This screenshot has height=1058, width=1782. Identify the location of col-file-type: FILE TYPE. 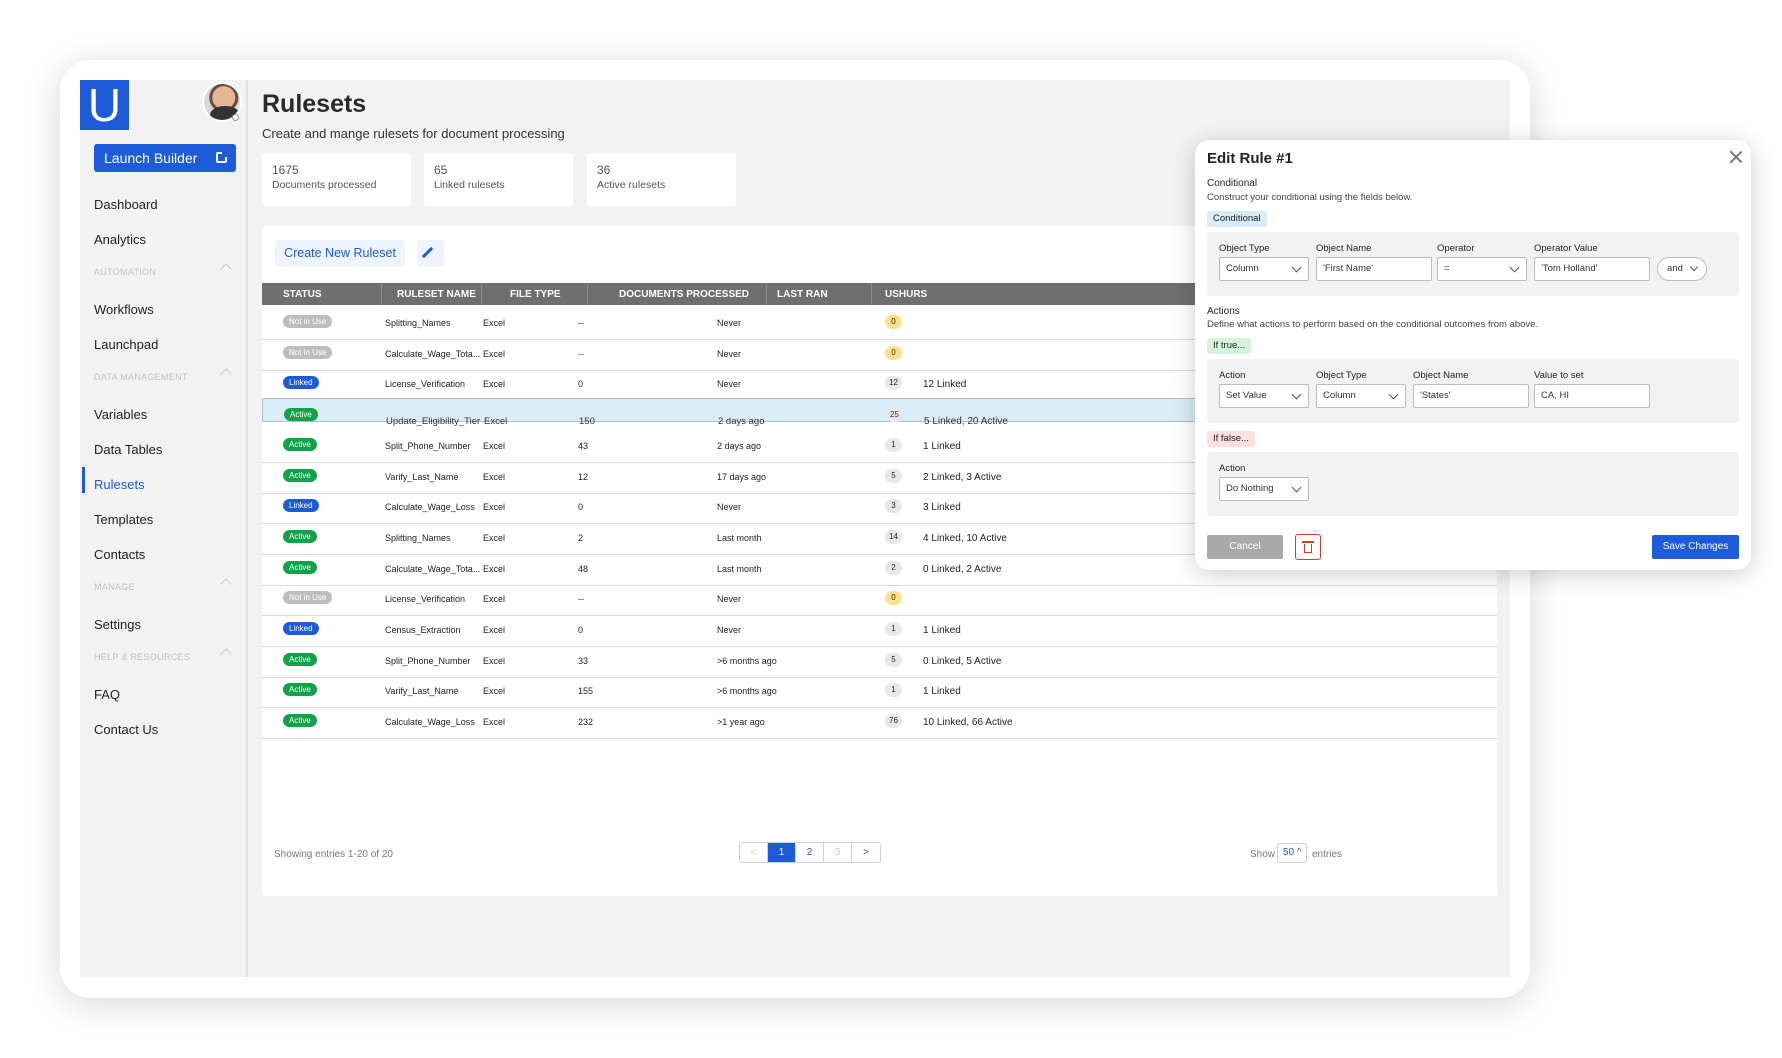
(535, 294).